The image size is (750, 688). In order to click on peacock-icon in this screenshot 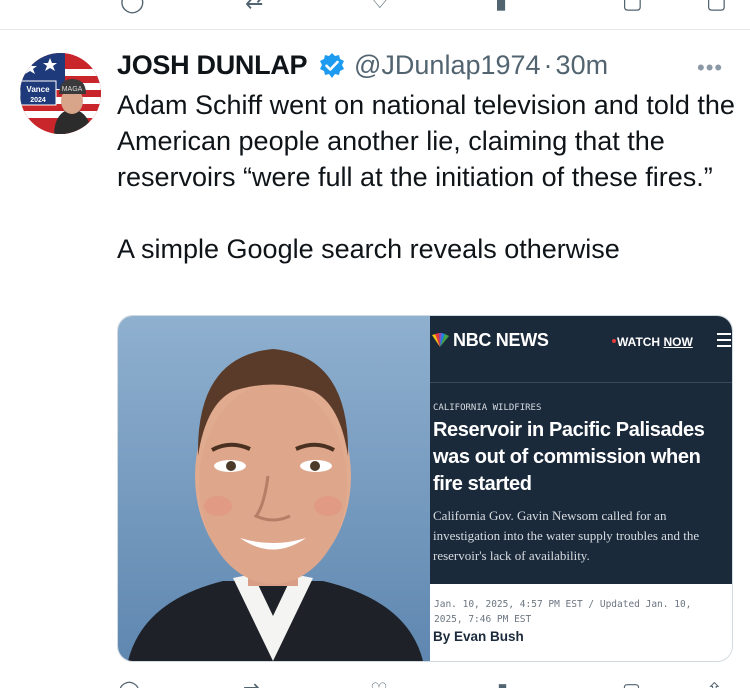, I will do `click(440, 340)`.